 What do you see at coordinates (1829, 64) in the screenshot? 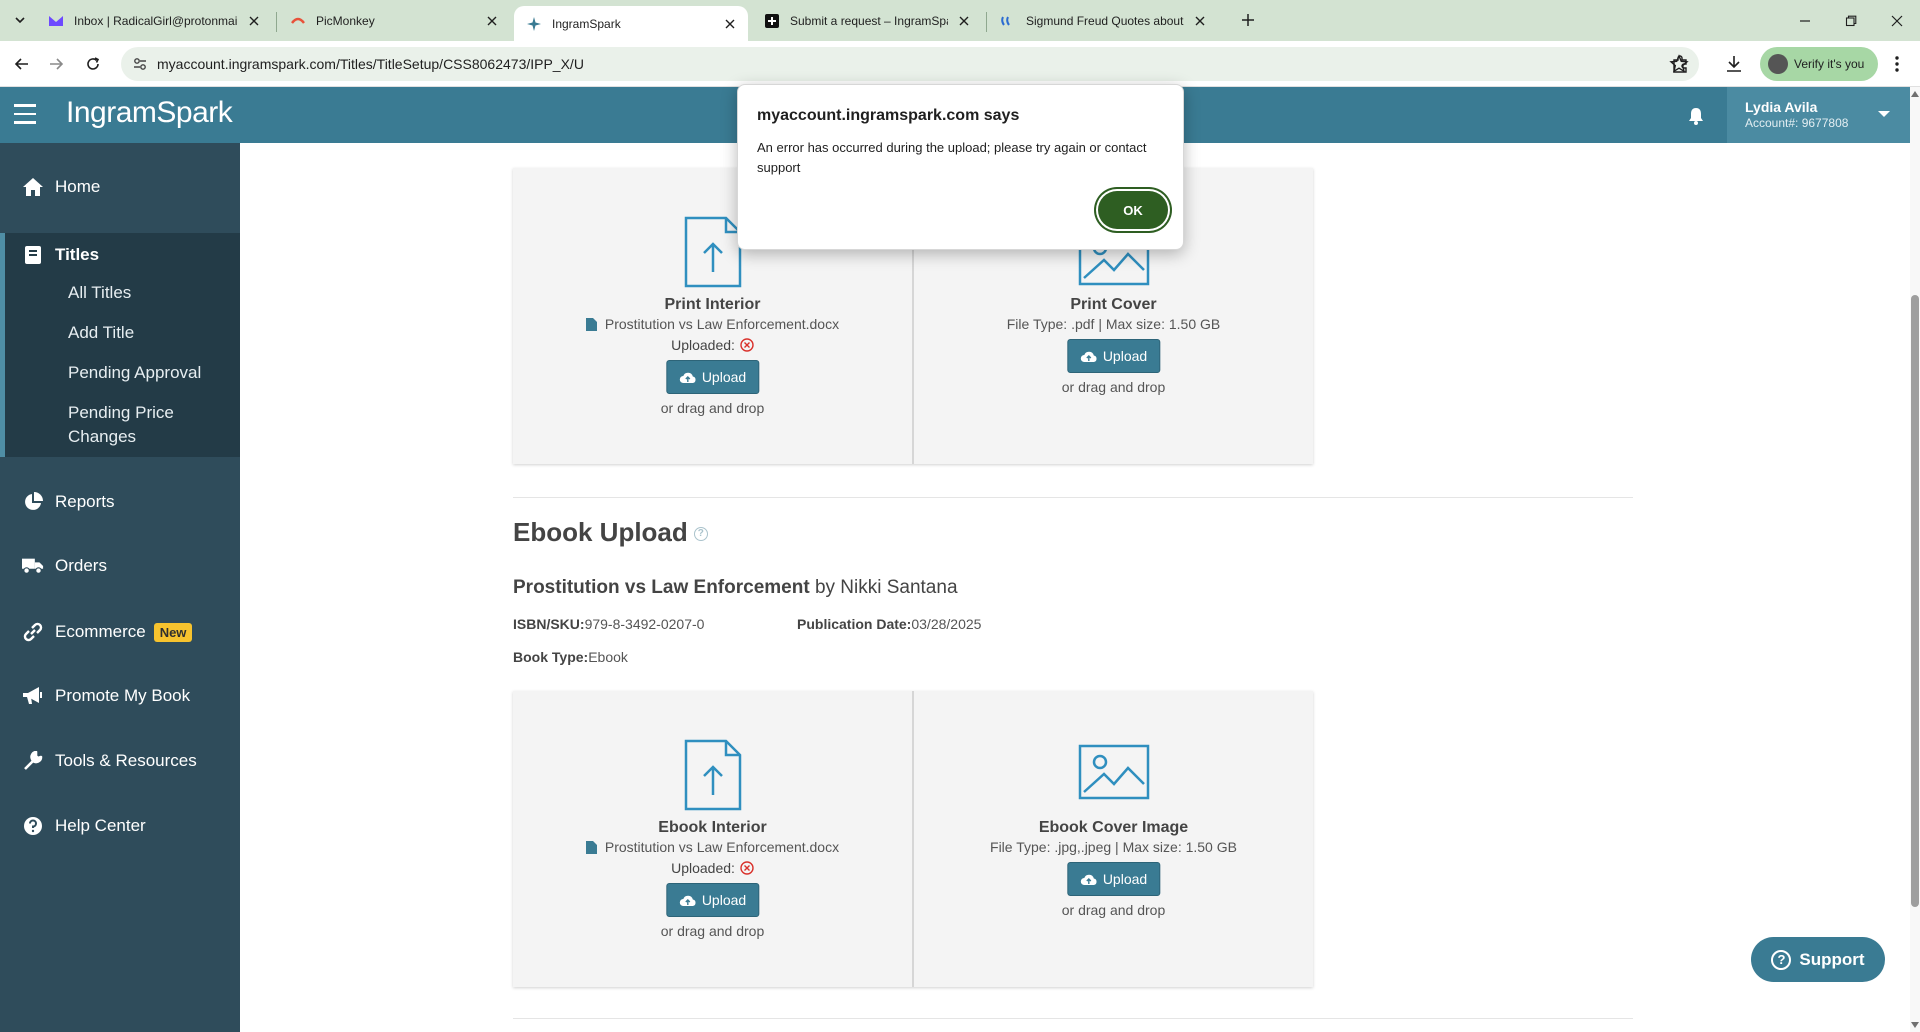
I see `verify-label: Verify it's you` at bounding box center [1829, 64].